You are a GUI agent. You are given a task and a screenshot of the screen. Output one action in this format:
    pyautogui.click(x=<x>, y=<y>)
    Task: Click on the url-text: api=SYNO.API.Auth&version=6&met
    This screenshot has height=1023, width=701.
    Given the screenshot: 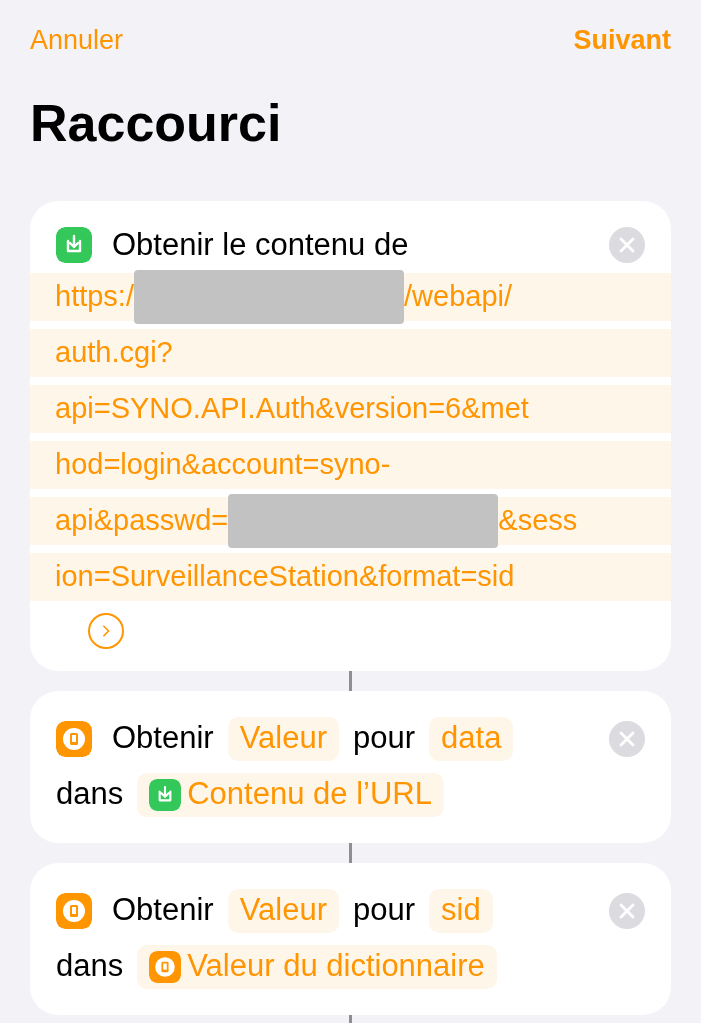 What is the action you would take?
    pyautogui.click(x=292, y=408)
    